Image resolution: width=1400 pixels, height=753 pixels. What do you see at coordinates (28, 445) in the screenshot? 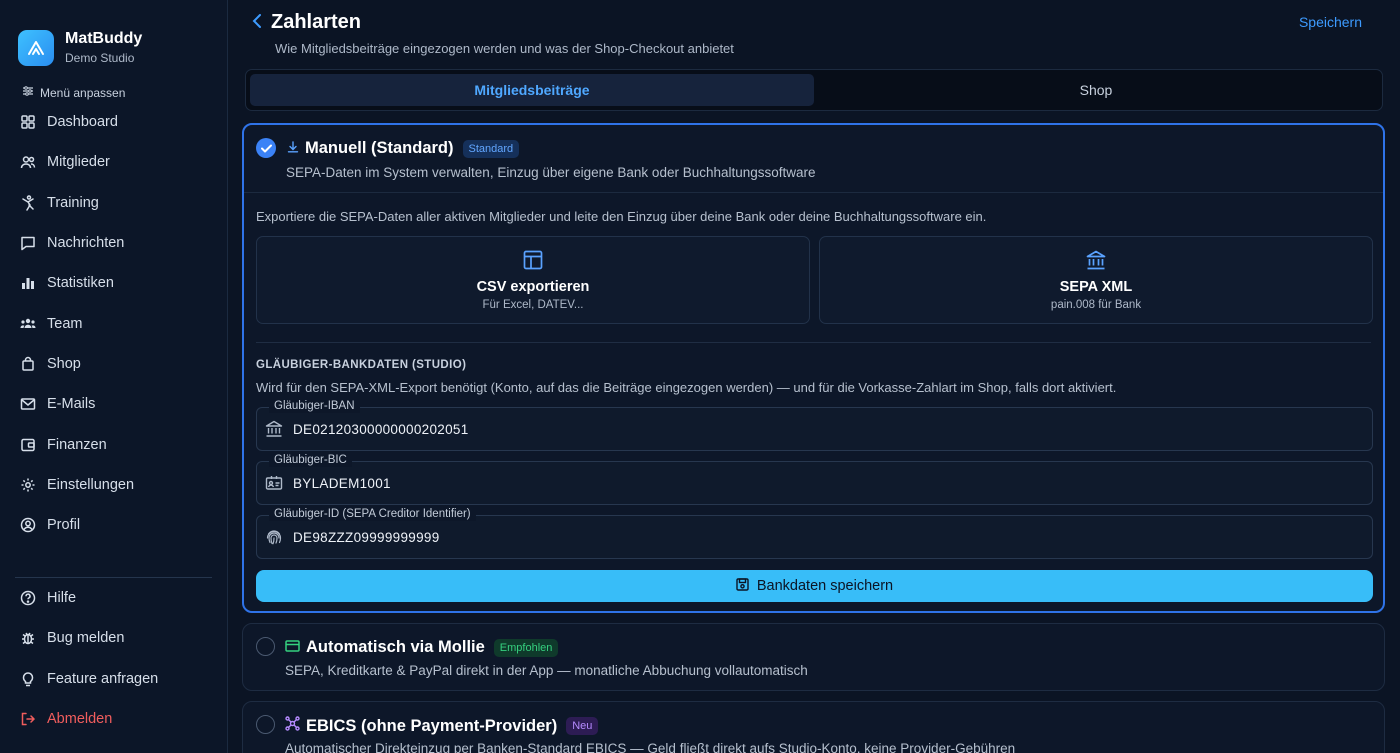
I see `wallet-icon` at bounding box center [28, 445].